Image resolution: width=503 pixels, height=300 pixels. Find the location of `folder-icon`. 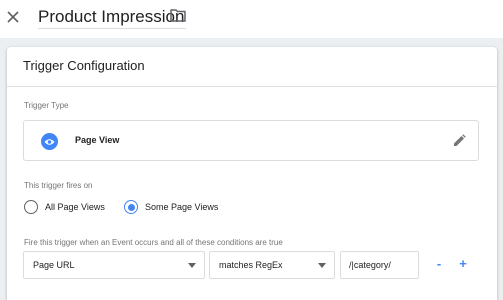

folder-icon is located at coordinates (178, 15).